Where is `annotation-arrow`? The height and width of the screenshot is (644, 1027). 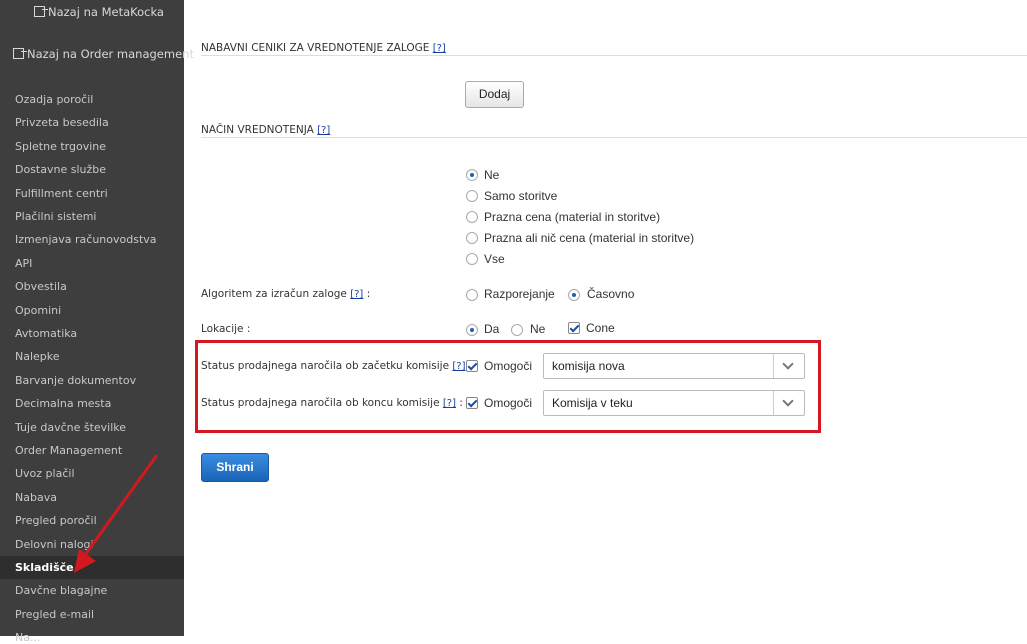
annotation-arrow is located at coordinates (116, 513).